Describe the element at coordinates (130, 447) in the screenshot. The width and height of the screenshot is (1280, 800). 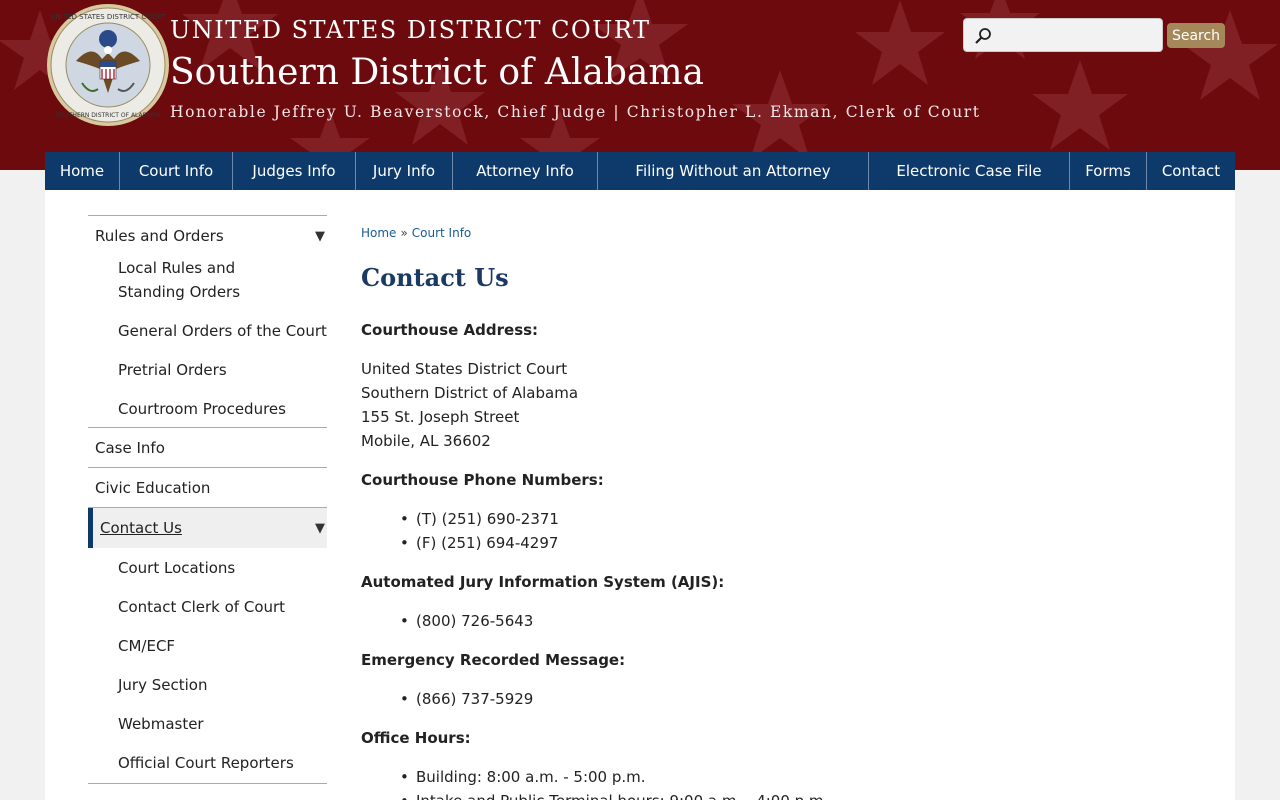
I see `sidebar-item-label: Case Info` at that location.